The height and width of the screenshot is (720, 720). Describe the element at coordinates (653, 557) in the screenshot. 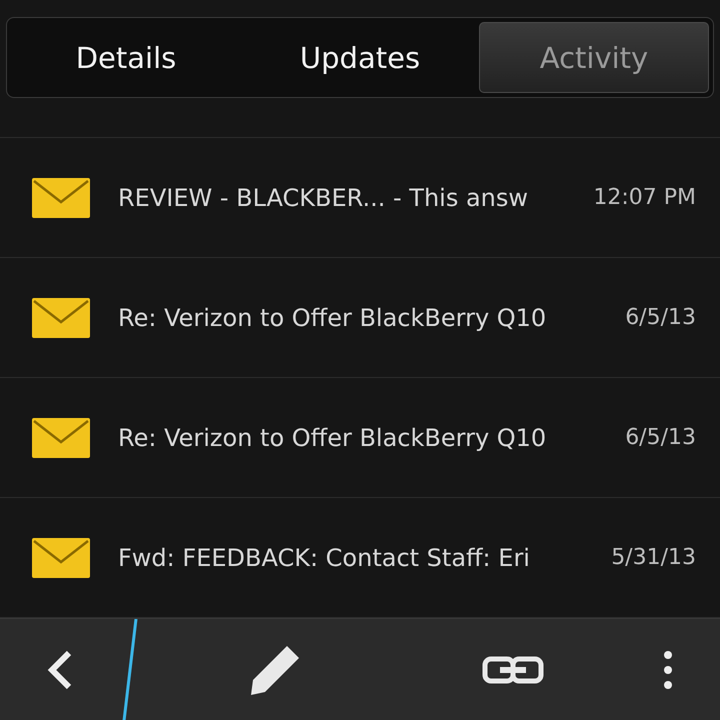

I see `message-time: 5/31/13` at that location.